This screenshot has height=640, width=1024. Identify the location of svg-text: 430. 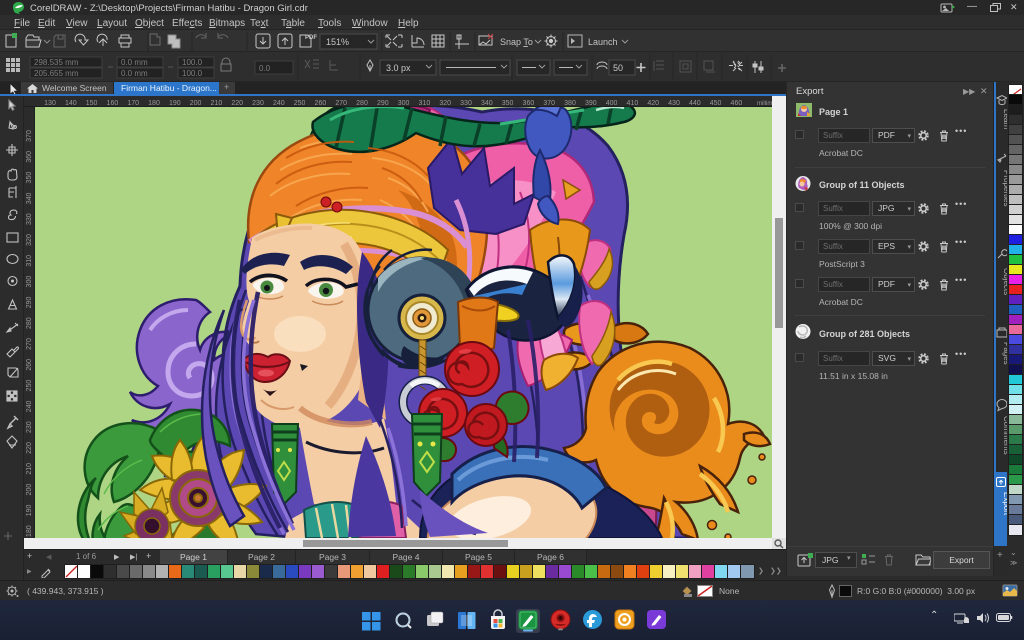
(674, 103).